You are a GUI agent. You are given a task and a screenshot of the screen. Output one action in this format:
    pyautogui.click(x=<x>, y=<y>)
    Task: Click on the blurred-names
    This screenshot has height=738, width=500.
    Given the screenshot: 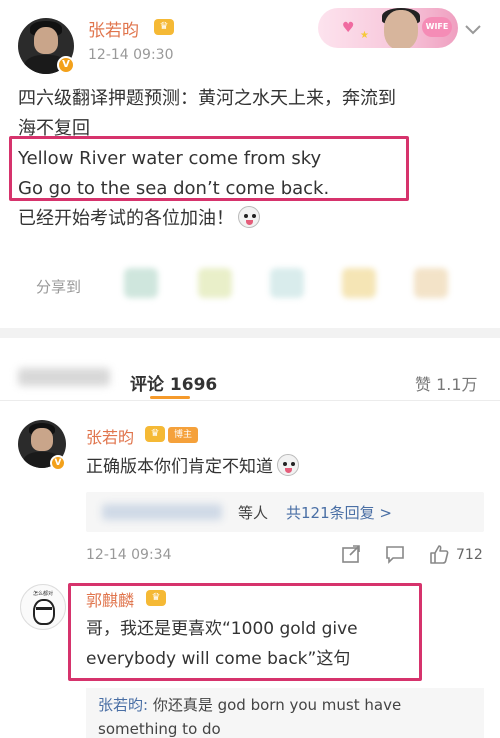 What is the action you would take?
    pyautogui.click(x=162, y=512)
    